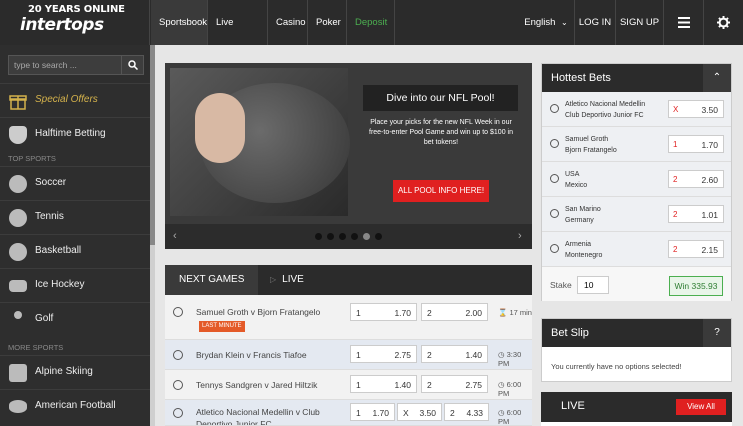 The height and width of the screenshot is (426, 743). I want to click on odds-button: X 3.50, so click(419, 412).